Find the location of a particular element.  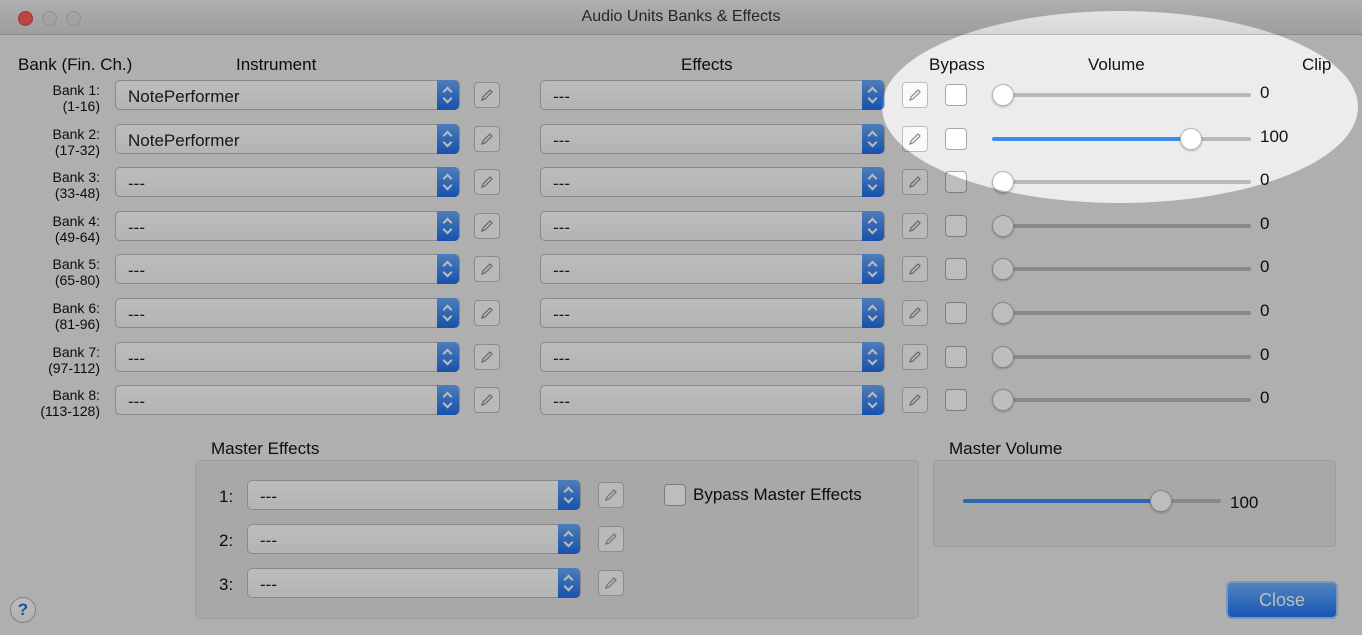

header-instrument: Instrument is located at coordinates (276, 64).